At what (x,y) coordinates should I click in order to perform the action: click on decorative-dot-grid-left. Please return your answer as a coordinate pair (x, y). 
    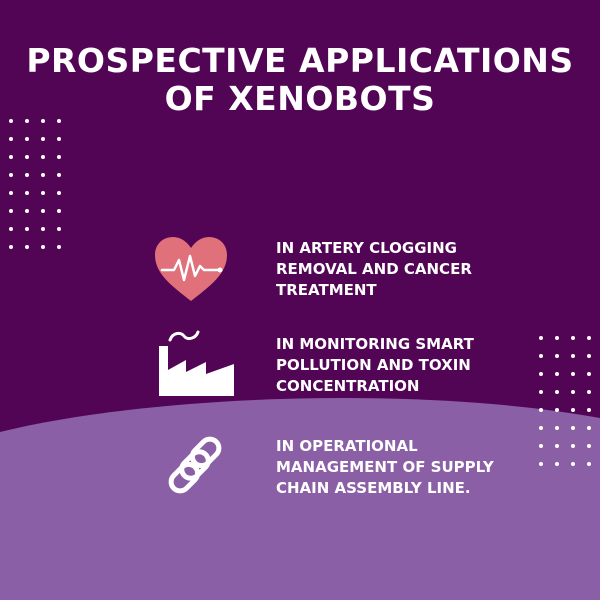
    Looking at the image, I should click on (35, 184).